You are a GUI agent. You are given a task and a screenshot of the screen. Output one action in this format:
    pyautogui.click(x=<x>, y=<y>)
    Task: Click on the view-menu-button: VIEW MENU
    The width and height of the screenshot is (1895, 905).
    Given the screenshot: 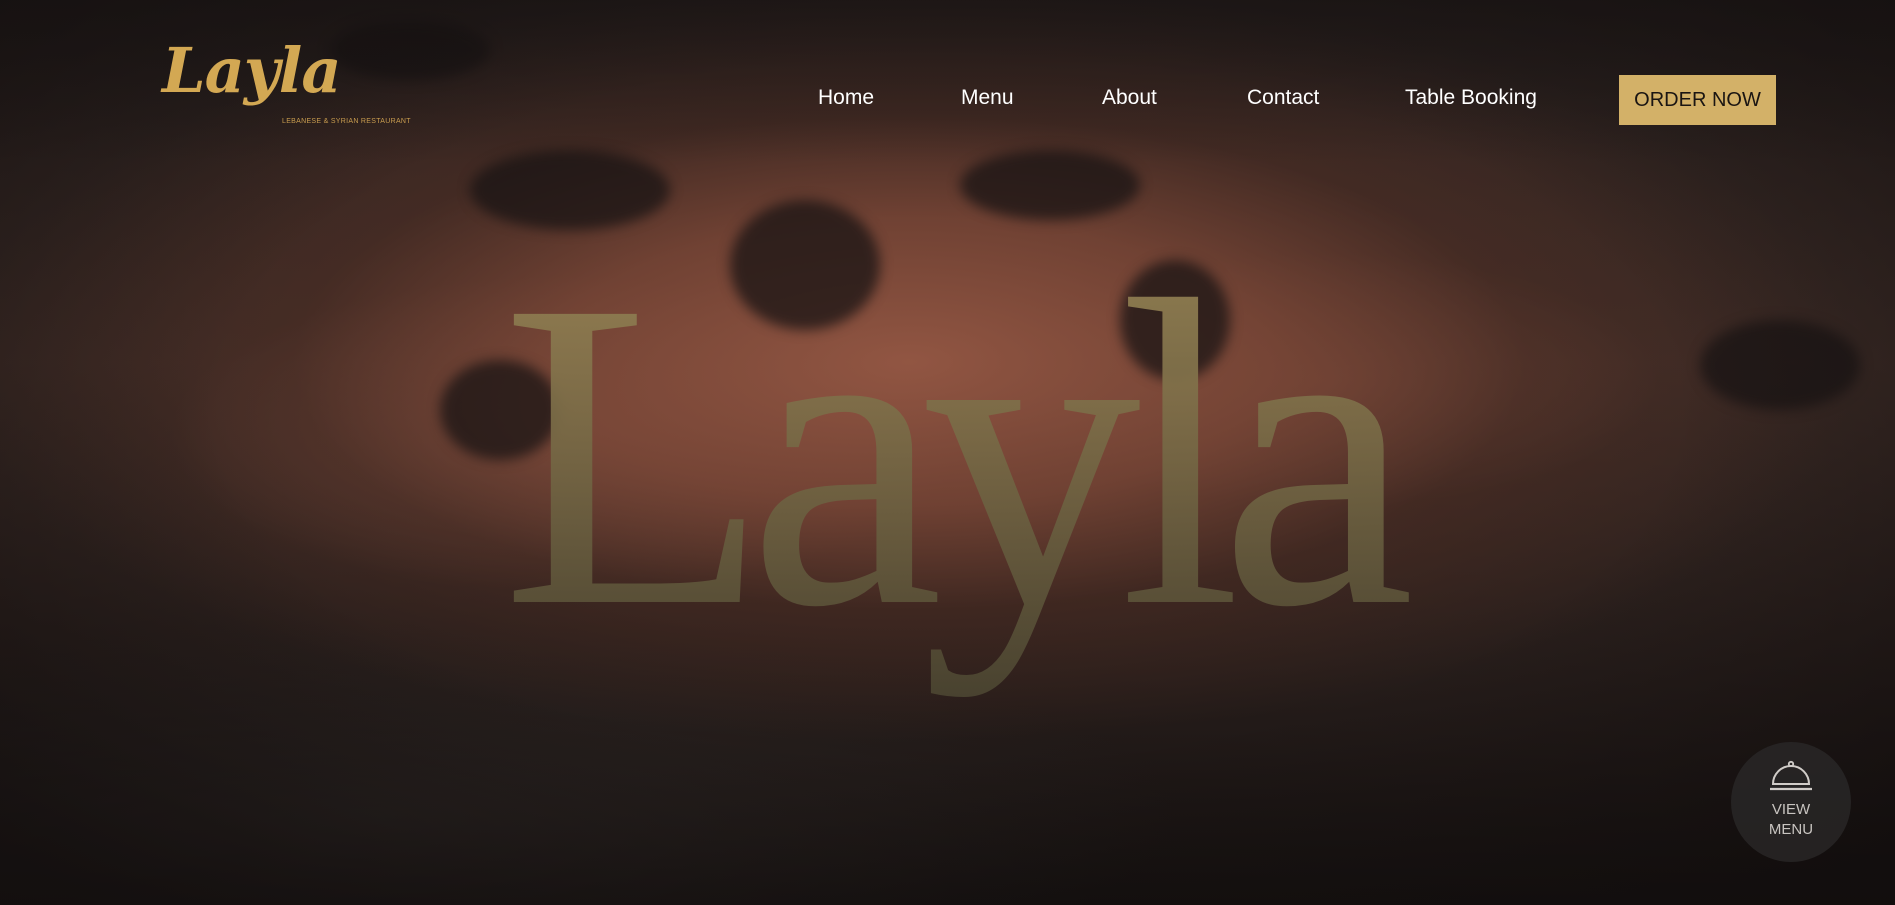 What is the action you would take?
    pyautogui.click(x=1791, y=802)
    